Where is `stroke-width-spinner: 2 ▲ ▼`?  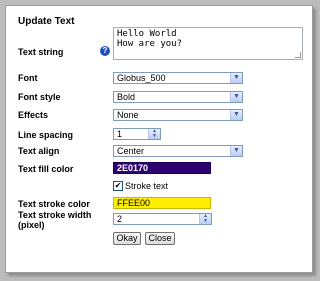 stroke-width-spinner: 2 ▲ ▼ is located at coordinates (162, 219).